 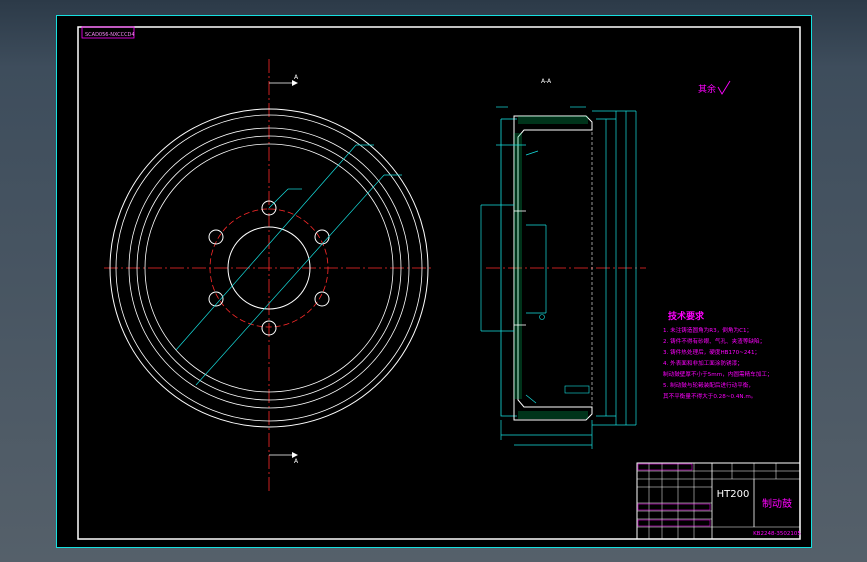 What do you see at coordinates (563, 263) in the screenshot?
I see `section-view: A-A` at bounding box center [563, 263].